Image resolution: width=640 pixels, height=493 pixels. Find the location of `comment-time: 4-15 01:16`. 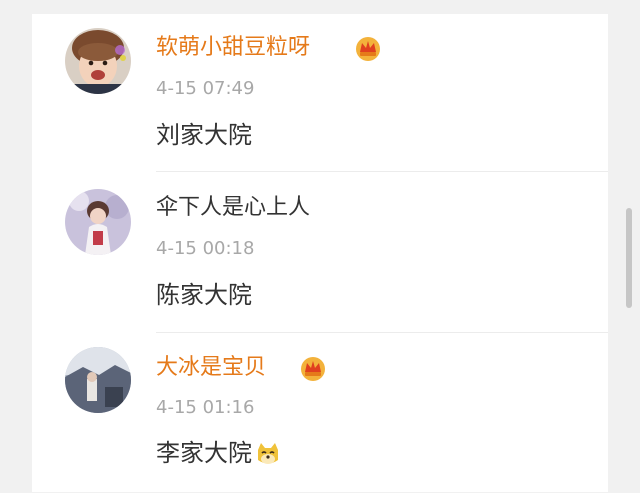

comment-time: 4-15 01:16 is located at coordinates (205, 407).